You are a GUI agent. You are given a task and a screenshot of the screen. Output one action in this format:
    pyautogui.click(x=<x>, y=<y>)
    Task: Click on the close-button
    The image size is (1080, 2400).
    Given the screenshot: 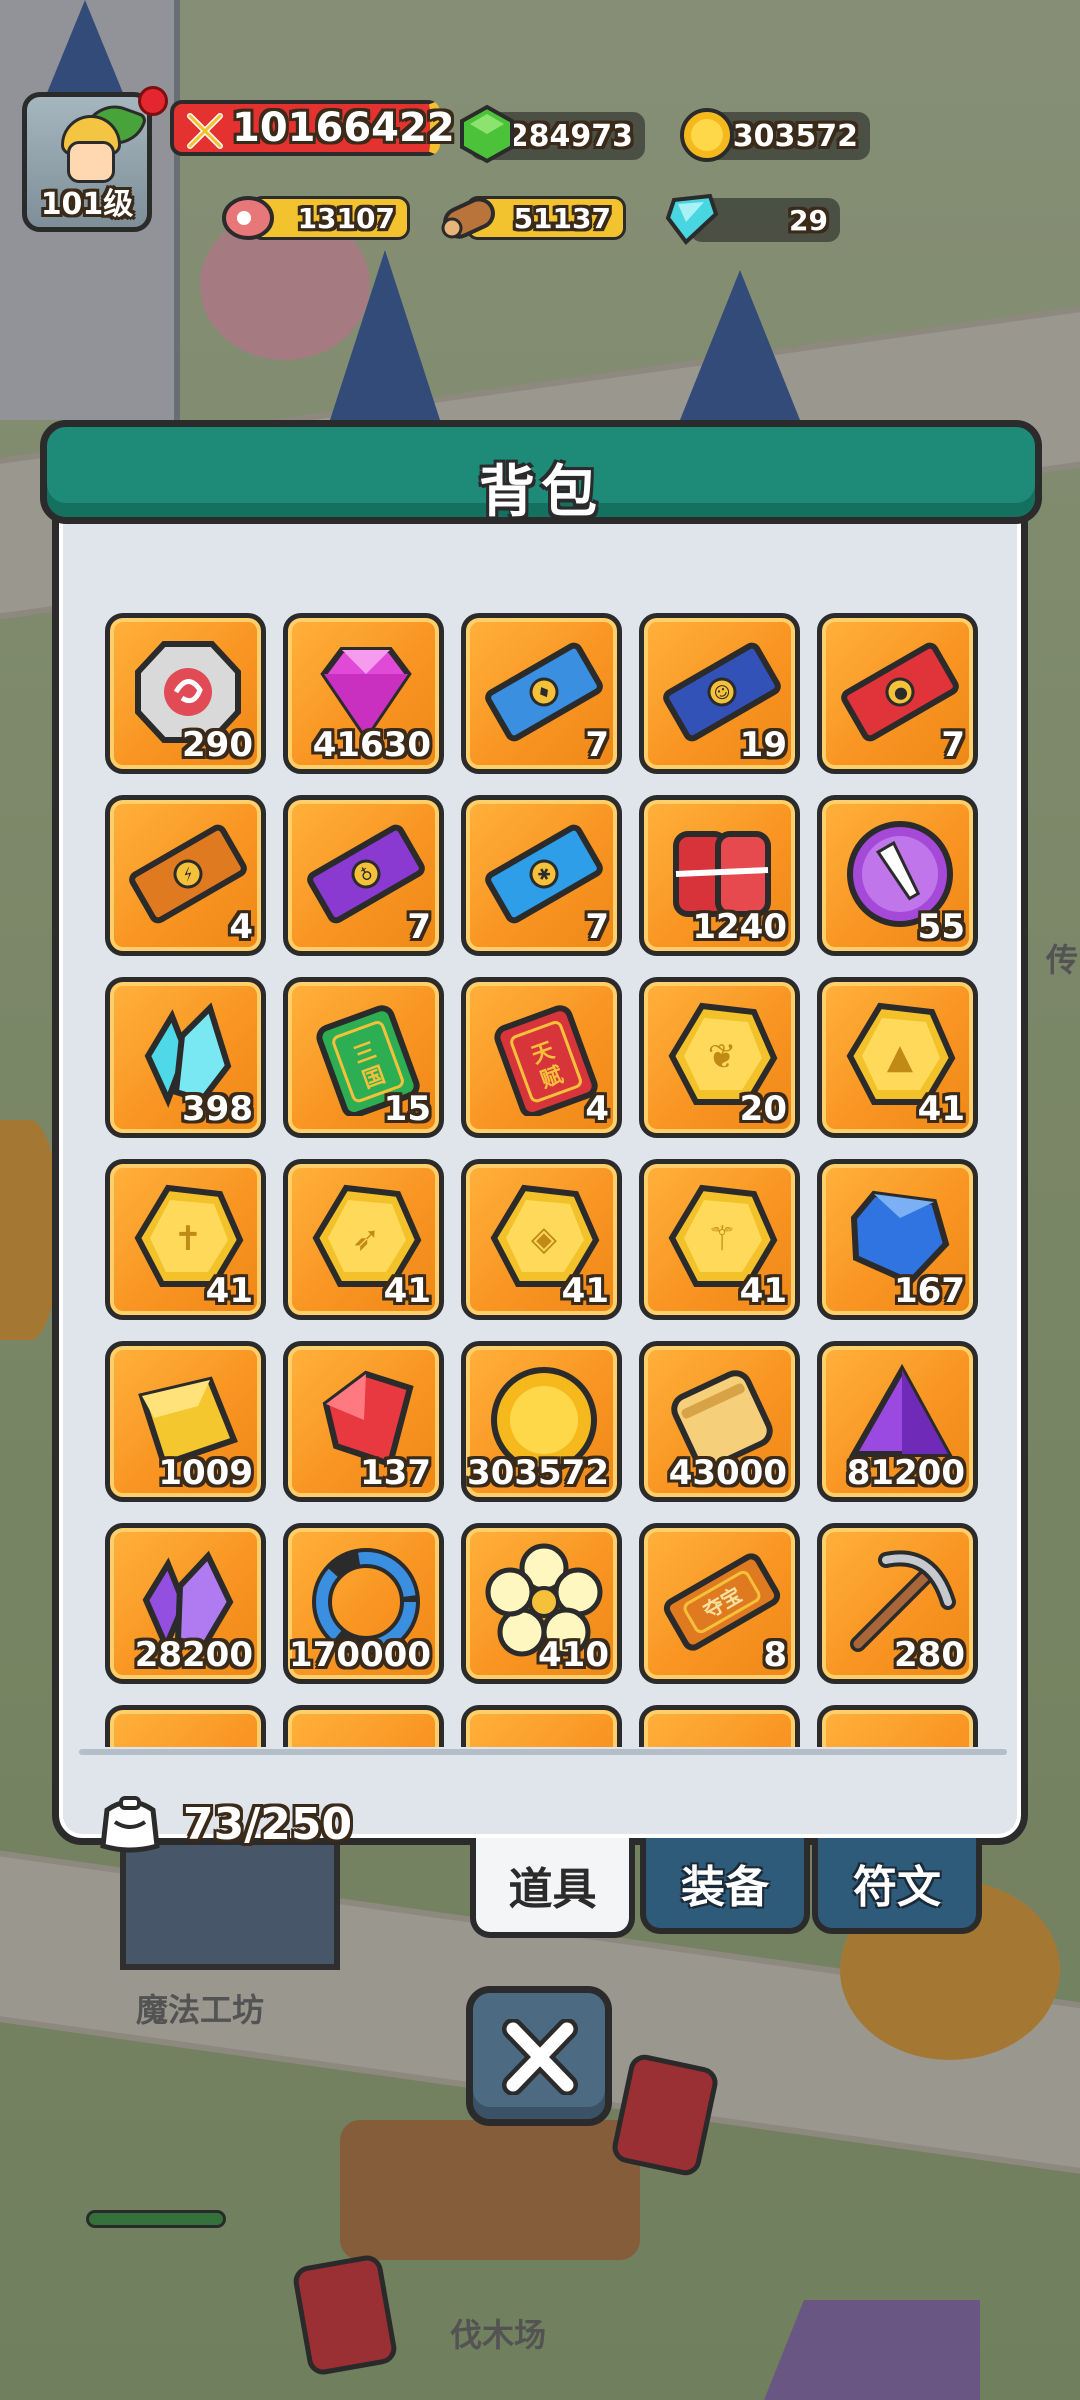 What is the action you would take?
    pyautogui.click(x=539, y=2056)
    